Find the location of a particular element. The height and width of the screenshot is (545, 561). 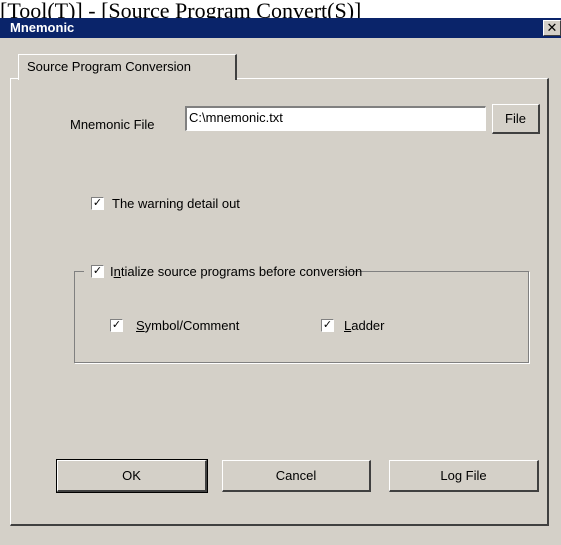

file-browse-button: File is located at coordinates (516, 119).